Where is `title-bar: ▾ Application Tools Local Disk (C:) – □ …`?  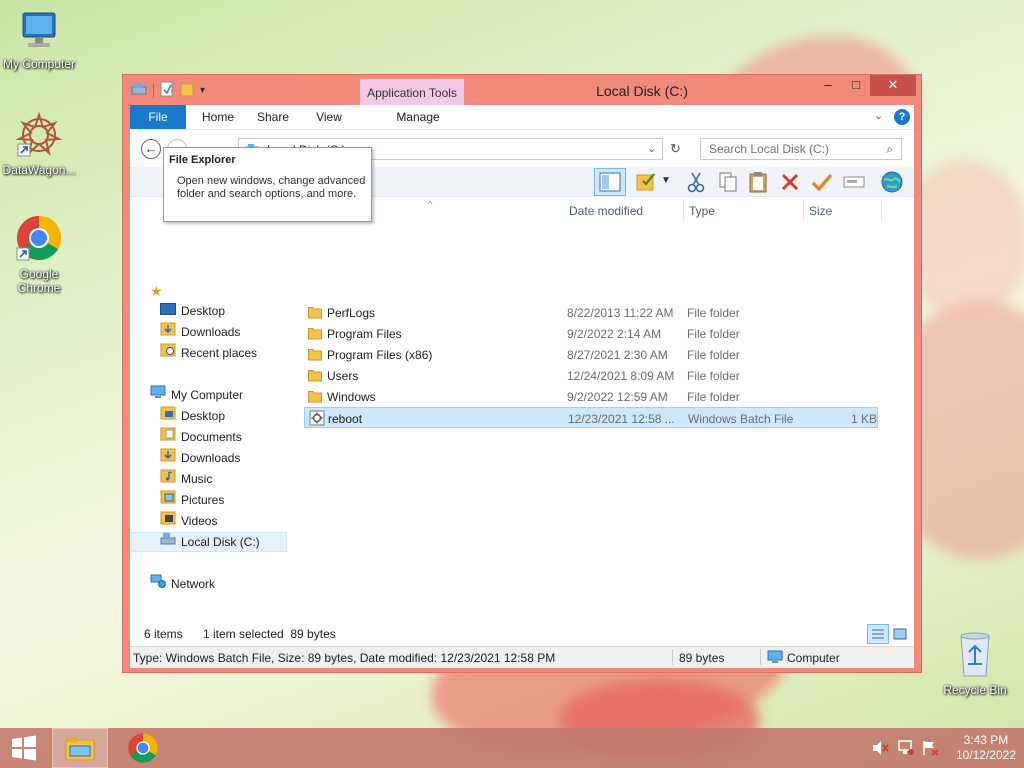 title-bar: ▾ Application Tools Local Disk (C:) – □ … is located at coordinates (522, 90).